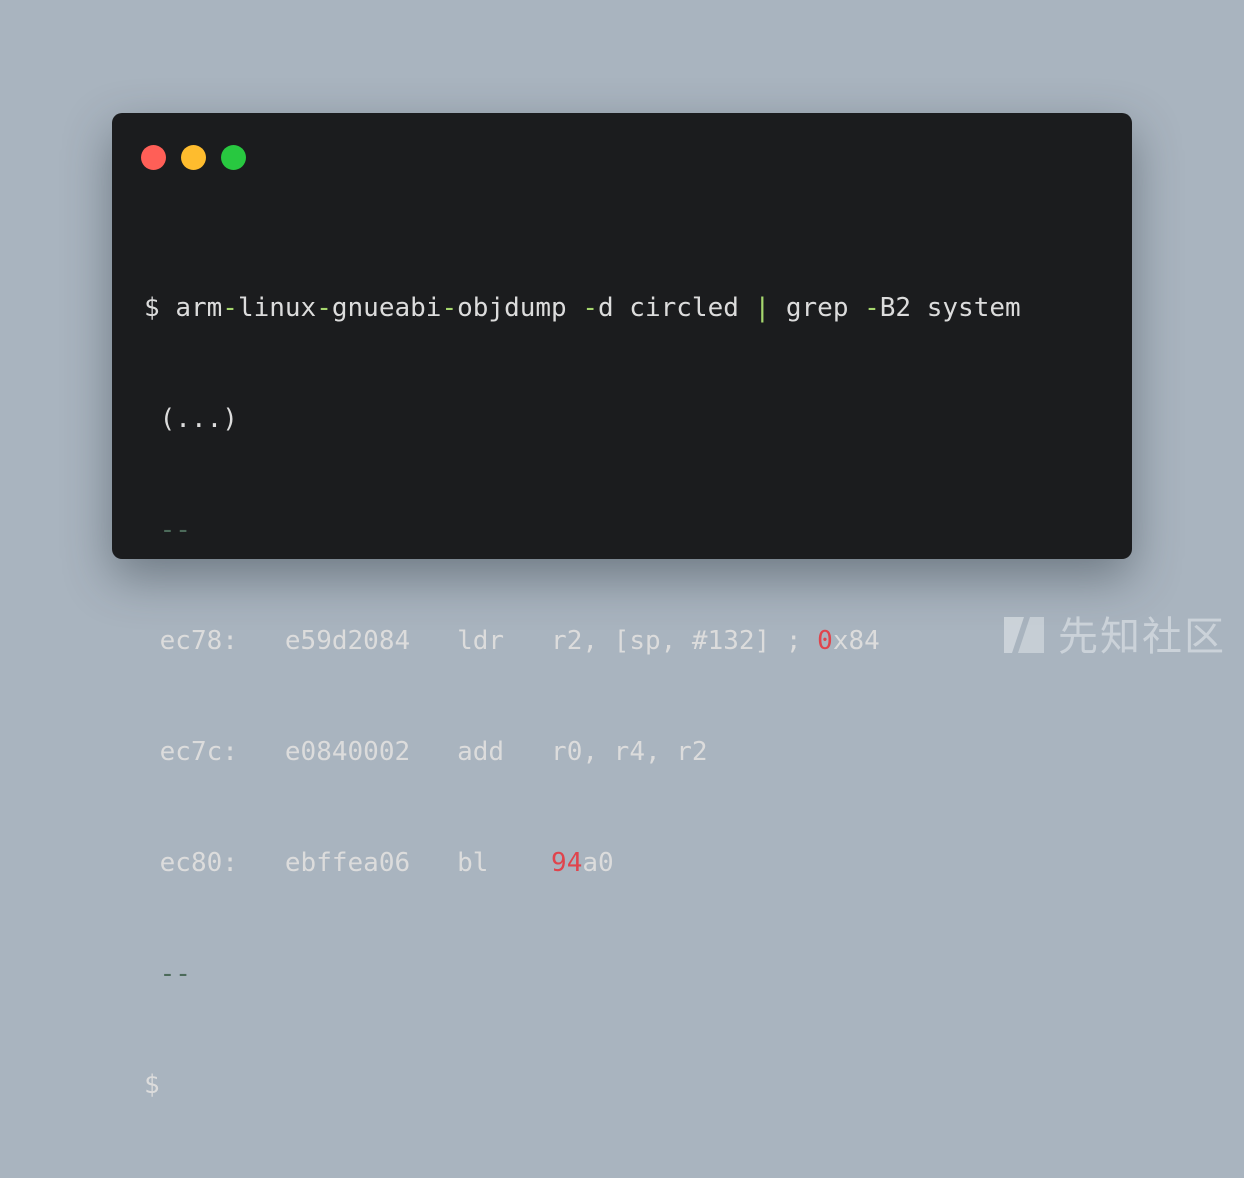  What do you see at coordinates (198, 752) in the screenshot?
I see `disasm-address: ec7c:` at bounding box center [198, 752].